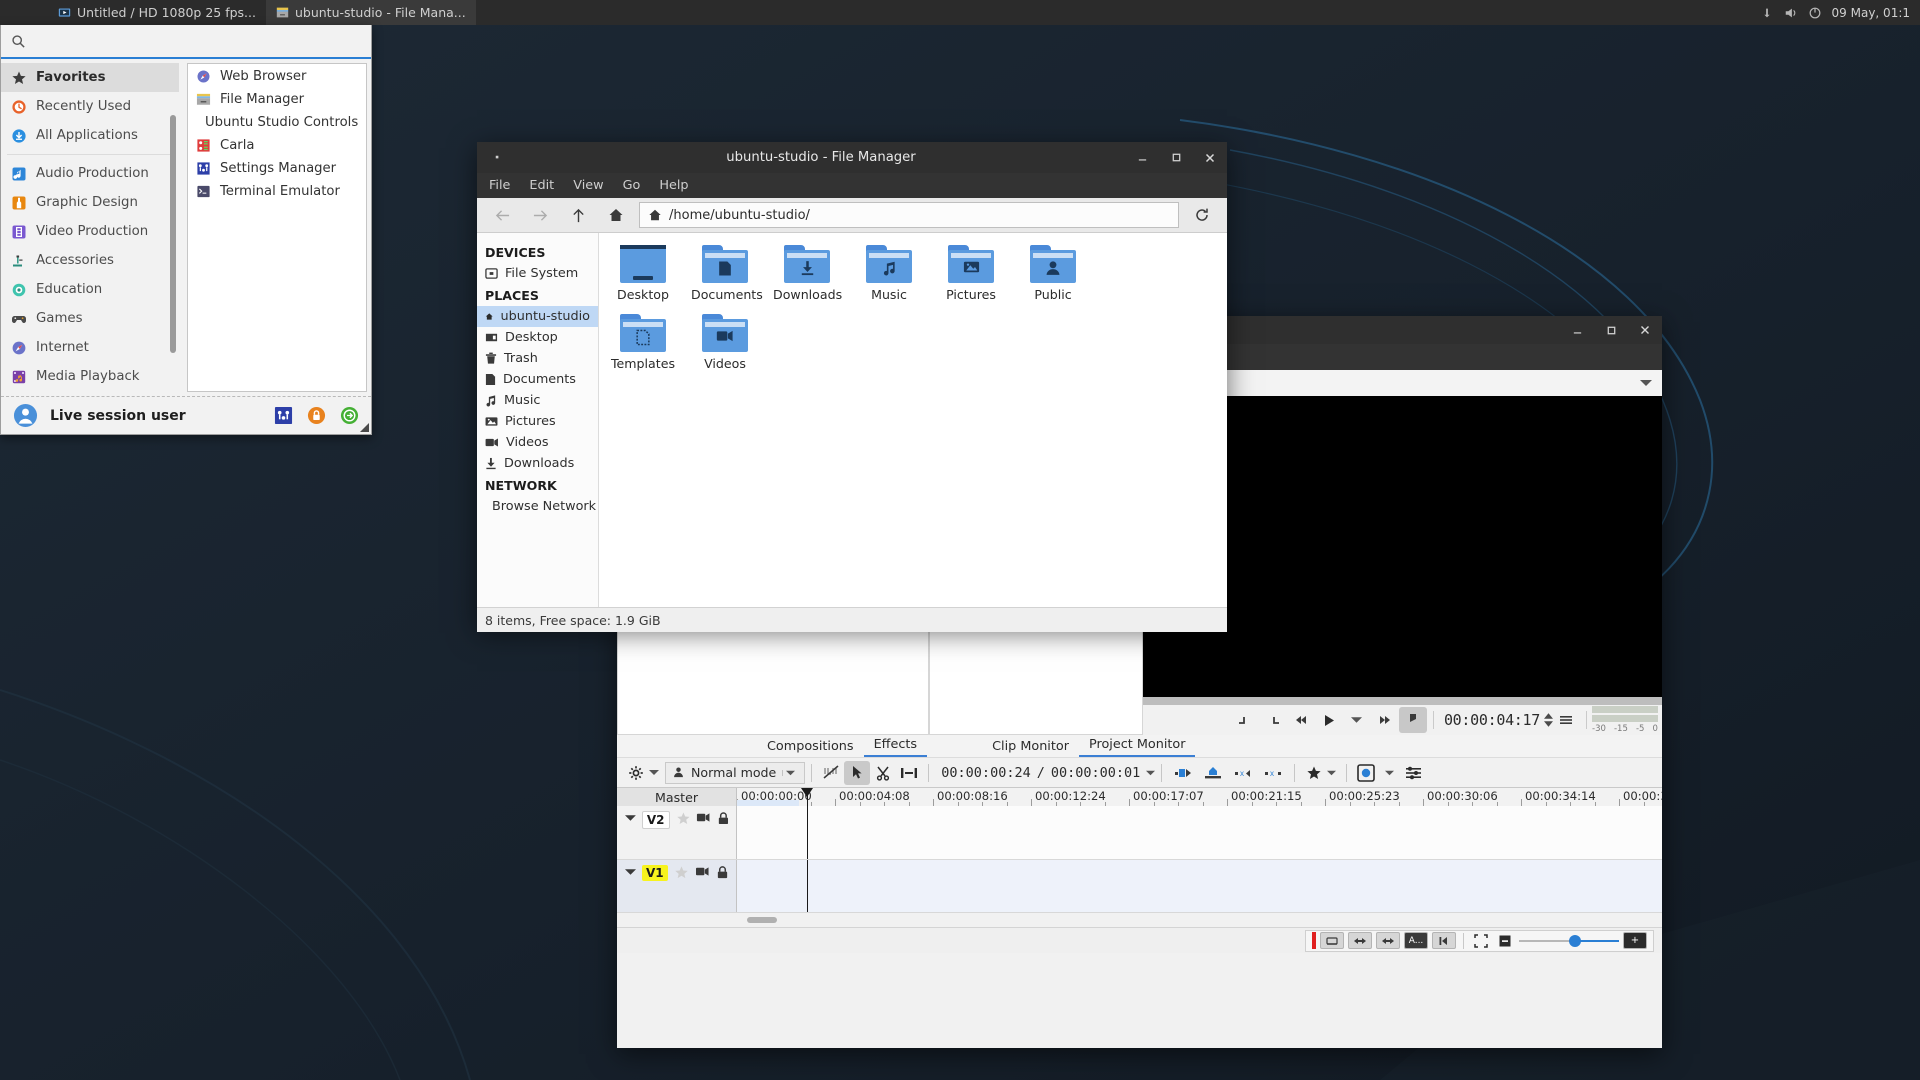 This screenshot has width=1920, height=1080. Describe the element at coordinates (1053, 273) in the screenshot. I see `file-item-public: Public` at that location.